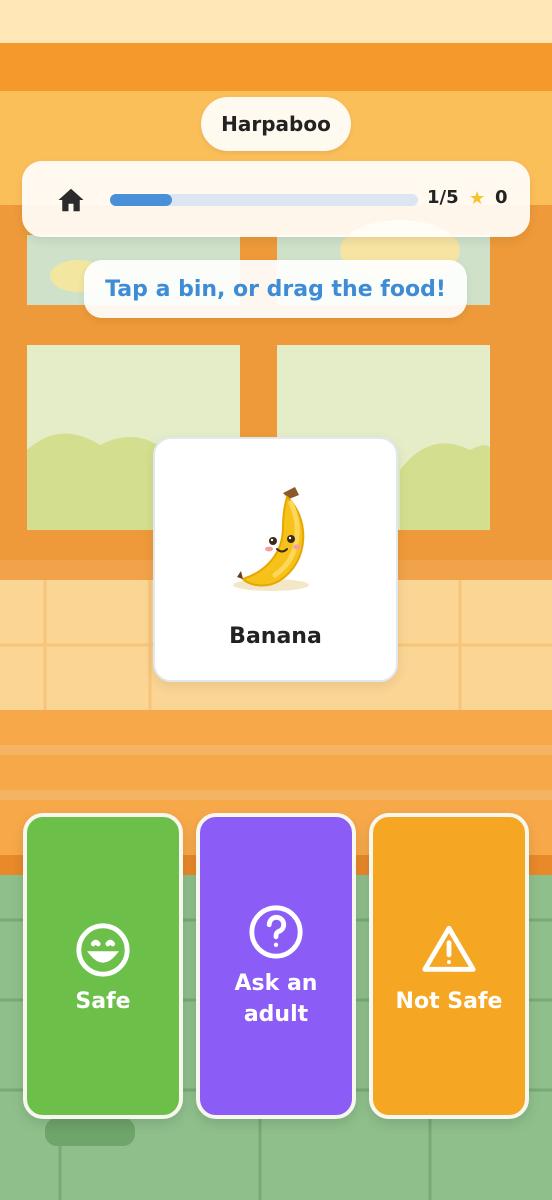  What do you see at coordinates (275, 636) in the screenshot?
I see `food-name: Banana` at bounding box center [275, 636].